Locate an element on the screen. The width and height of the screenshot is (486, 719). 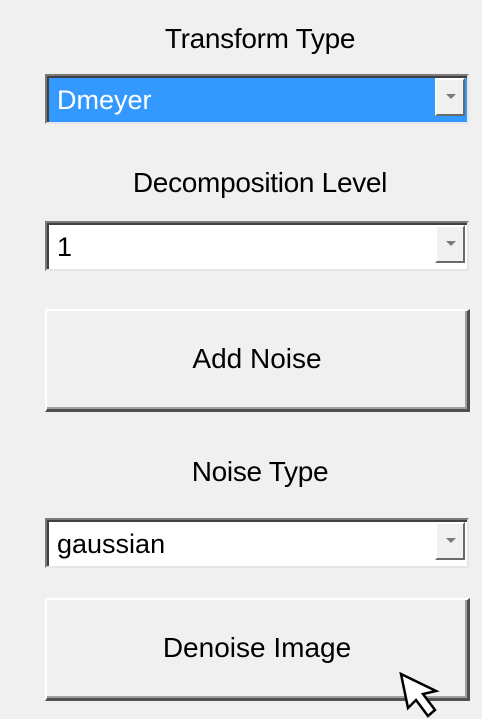
mouse-pointer-icon is located at coordinates (419, 695).